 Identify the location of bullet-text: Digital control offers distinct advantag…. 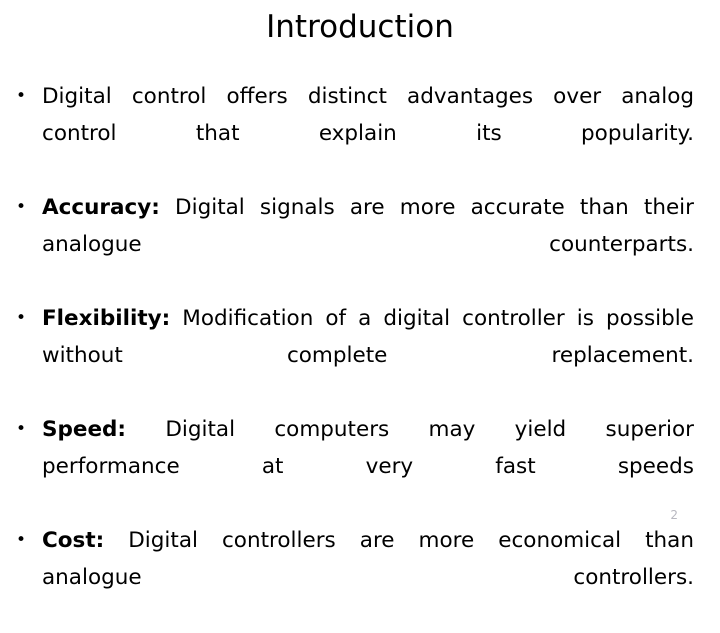
(368, 115).